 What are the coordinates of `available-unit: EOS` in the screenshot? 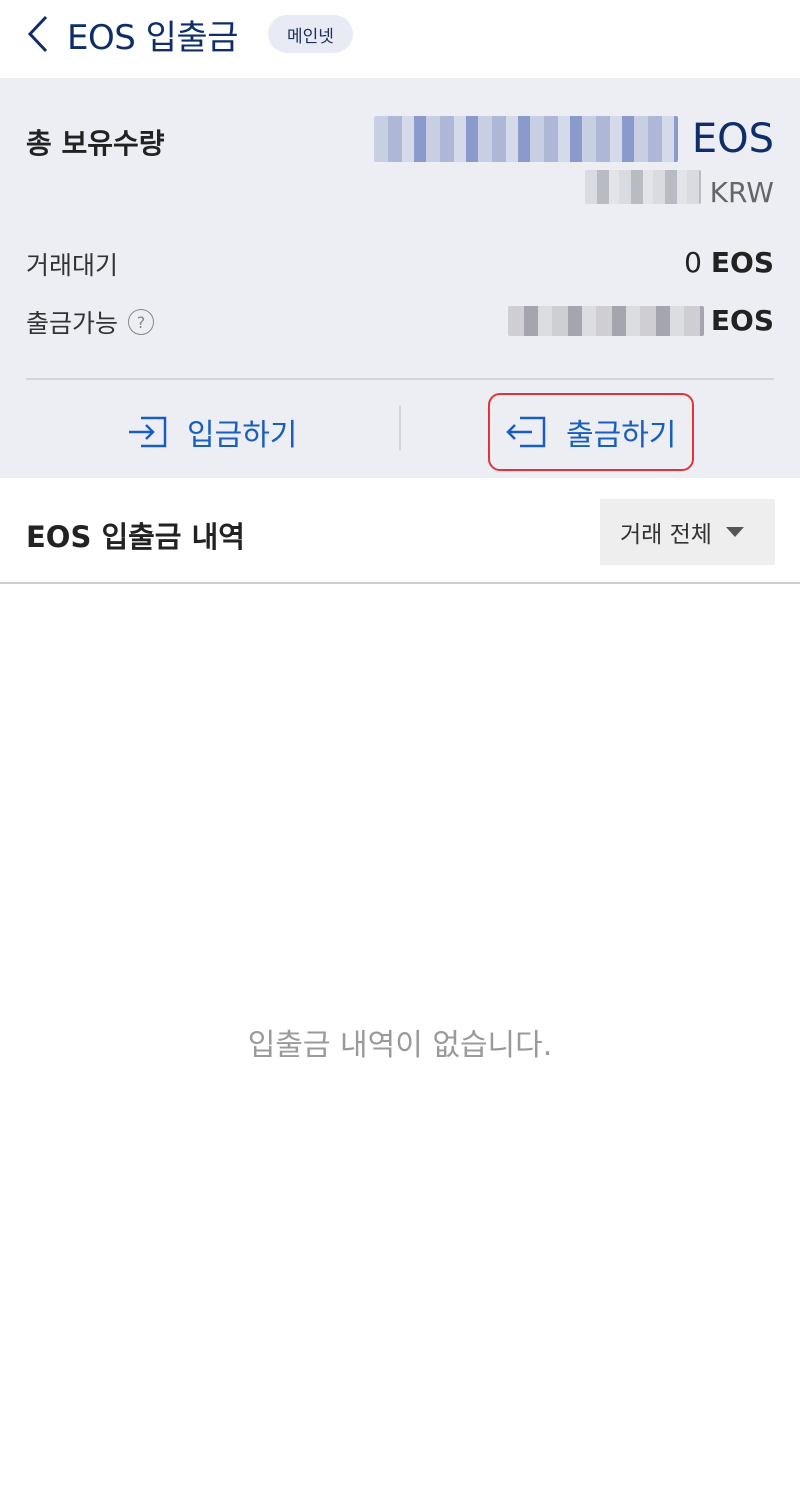 It's located at (742, 320).